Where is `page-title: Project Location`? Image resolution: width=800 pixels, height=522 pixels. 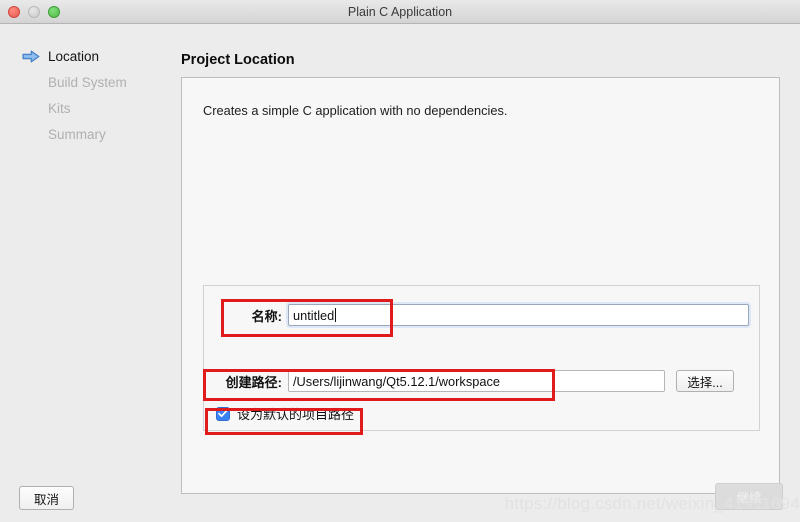
page-title: Project Location is located at coordinates (238, 60).